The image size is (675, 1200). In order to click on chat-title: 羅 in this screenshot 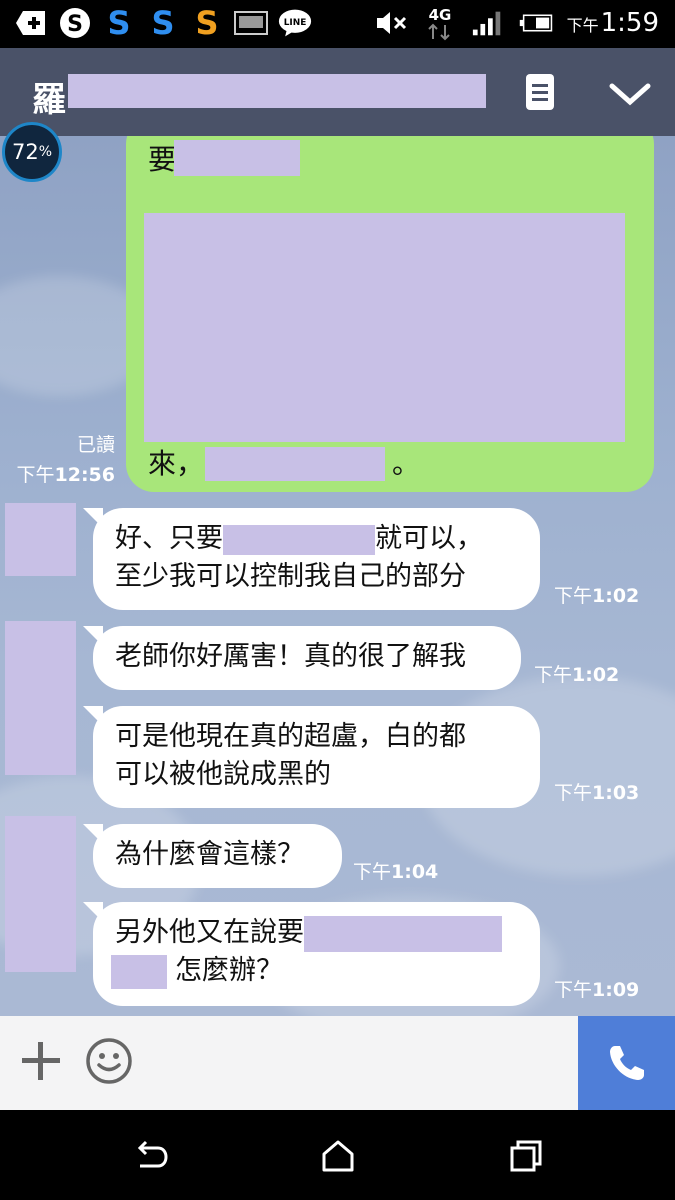, I will do `click(49, 100)`.